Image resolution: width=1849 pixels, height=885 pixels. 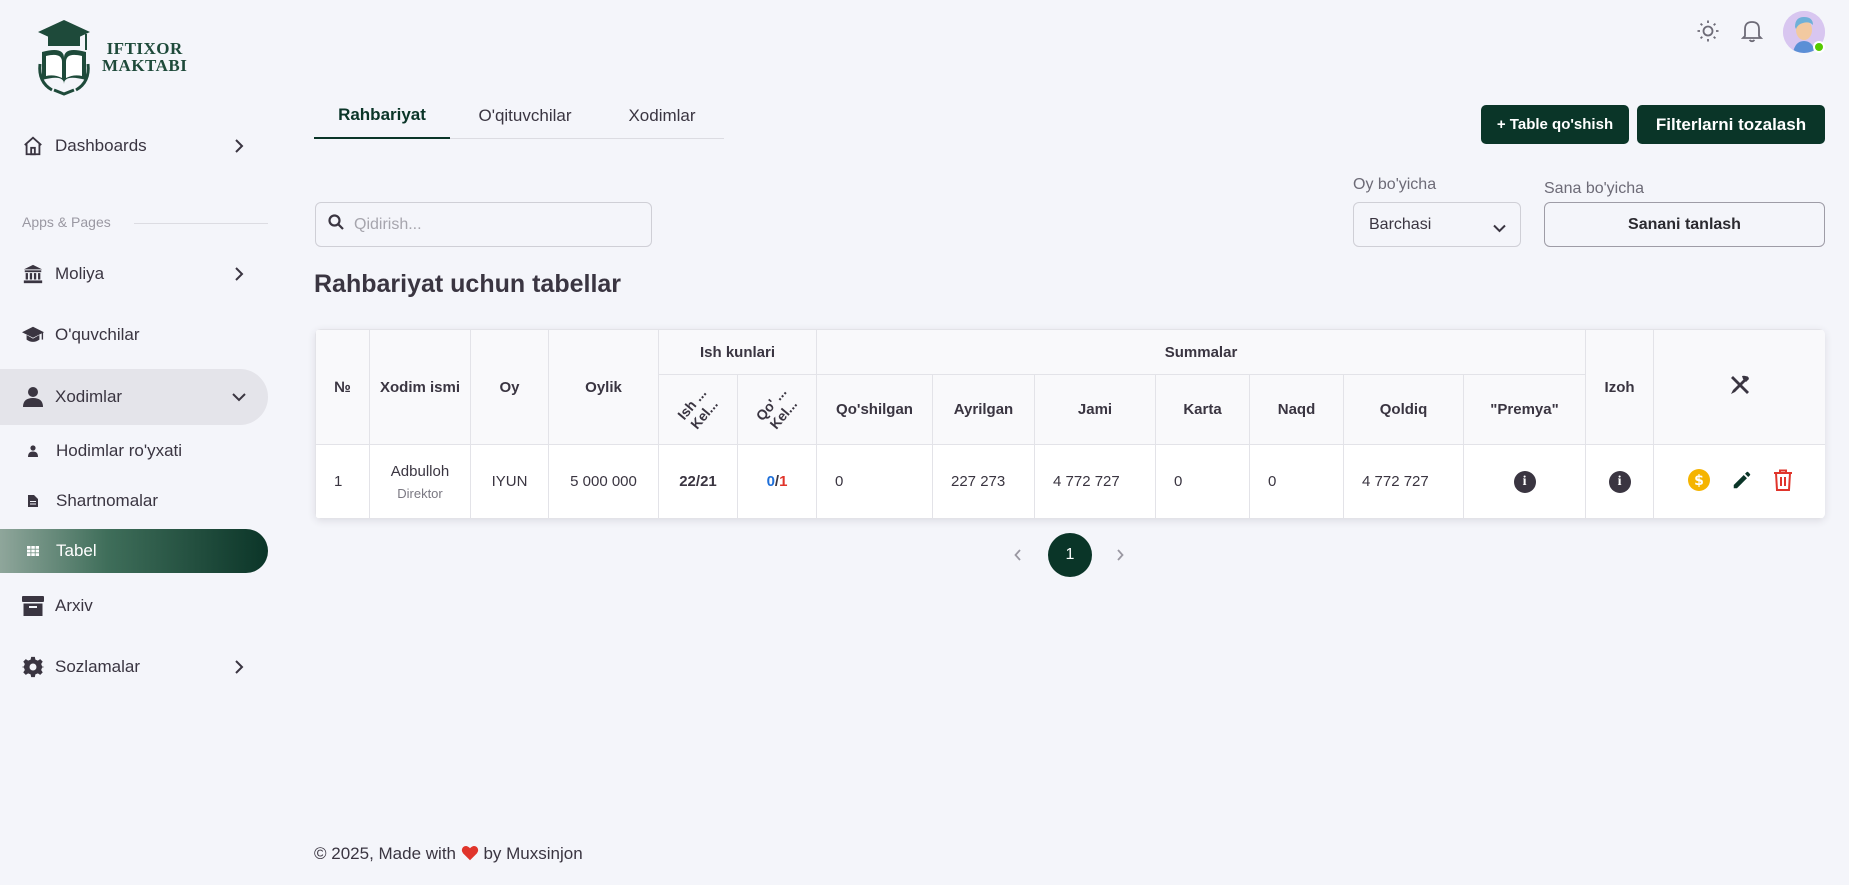 I want to click on extra-days-b: 1, so click(x=783, y=481).